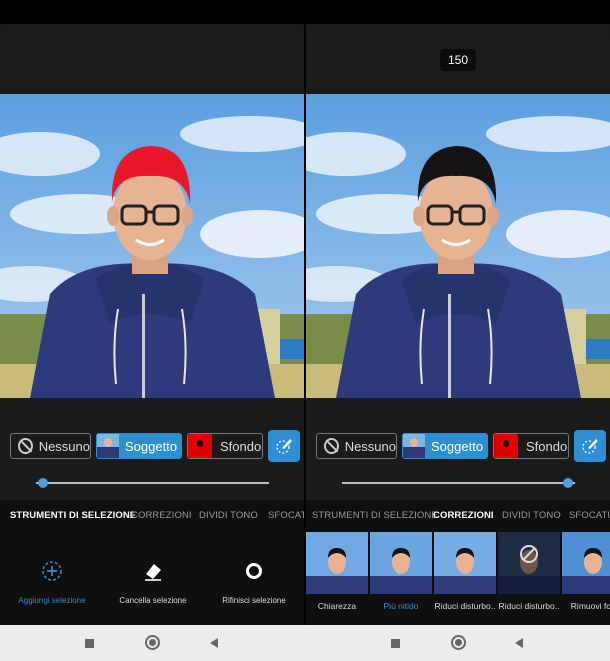 This screenshot has width=610, height=661. Describe the element at coordinates (153, 600) in the screenshot. I see `erase-selection-label: Cancella selezione` at that location.